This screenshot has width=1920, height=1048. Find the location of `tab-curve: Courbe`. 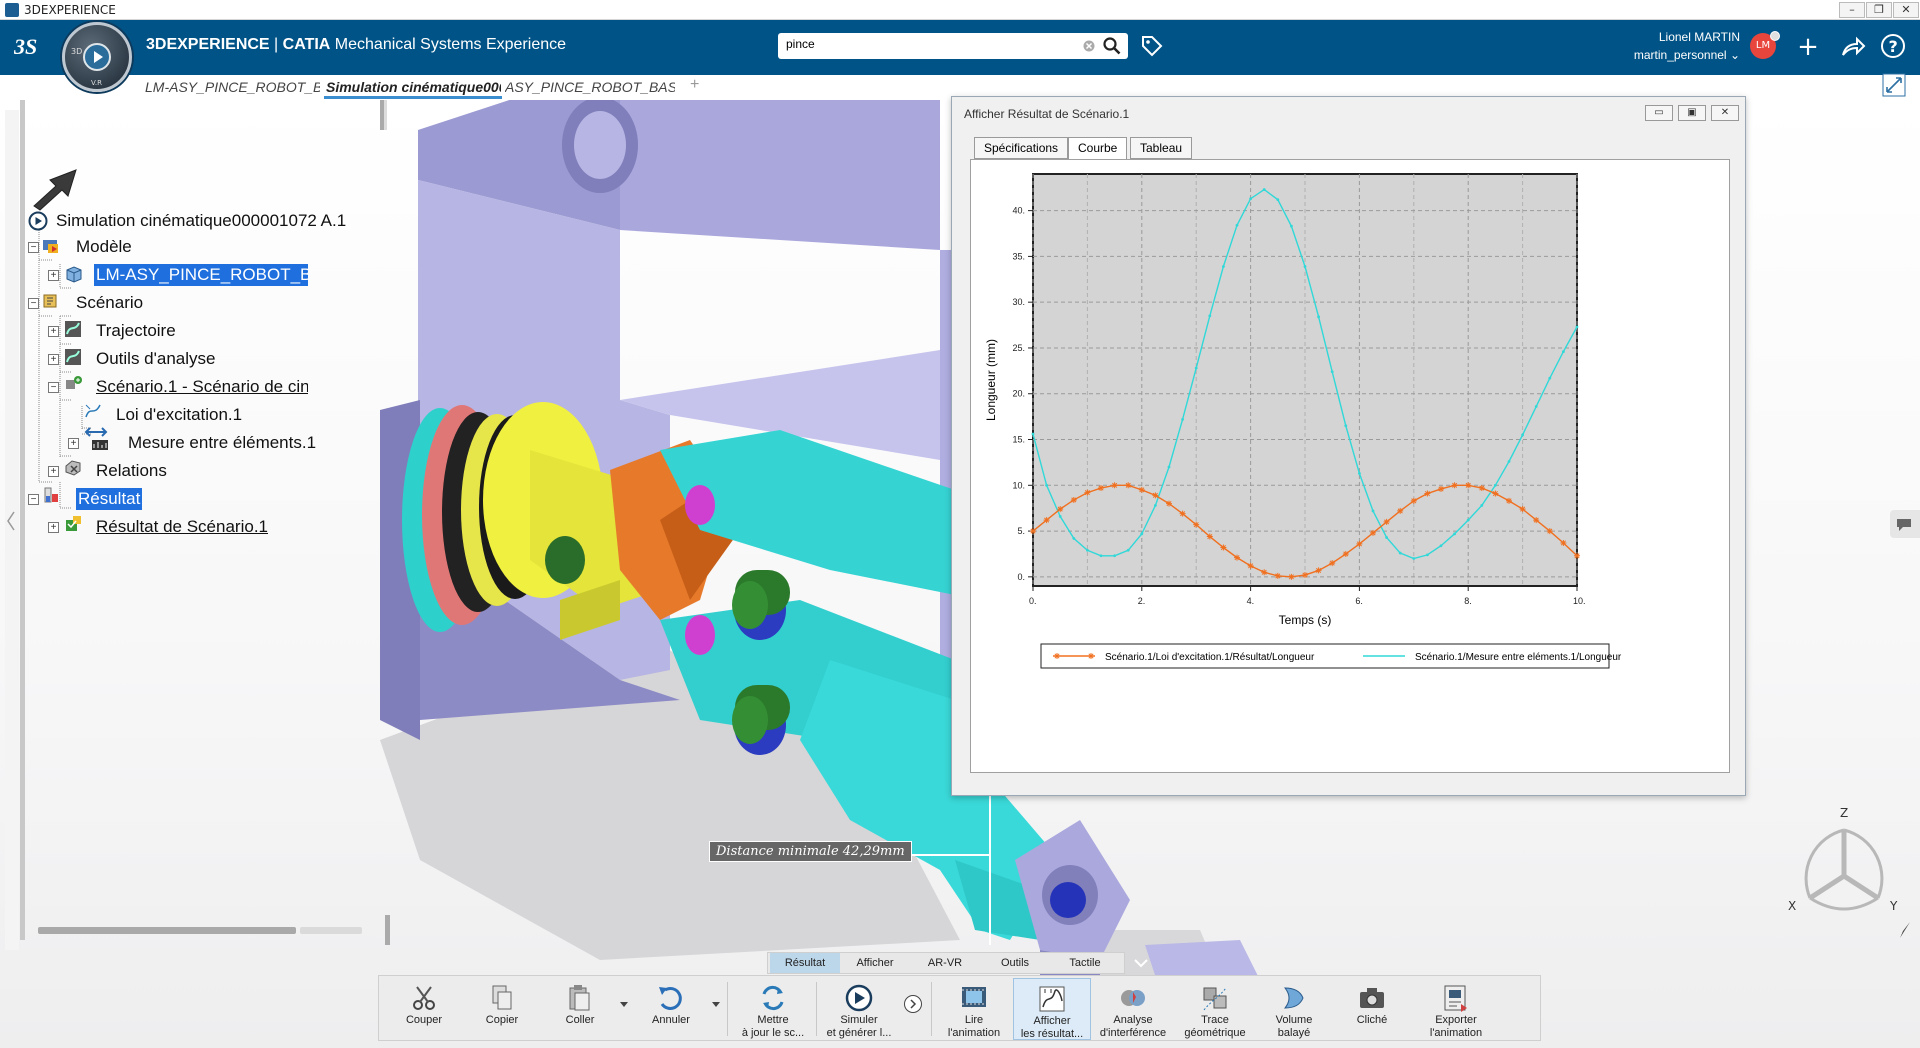

tab-curve: Courbe is located at coordinates (1098, 148).